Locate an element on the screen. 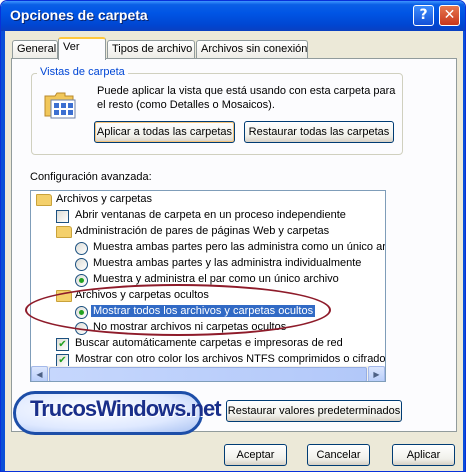  title-bar: Opciones de carpeta ? ✕ is located at coordinates (233, 16).